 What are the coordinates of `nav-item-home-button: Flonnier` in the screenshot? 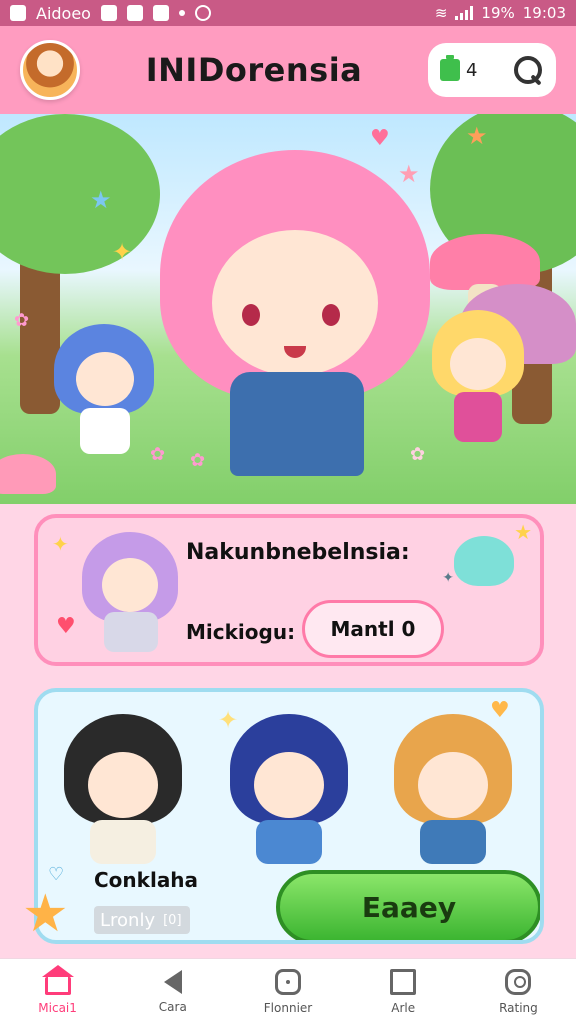 It's located at (287, 991).